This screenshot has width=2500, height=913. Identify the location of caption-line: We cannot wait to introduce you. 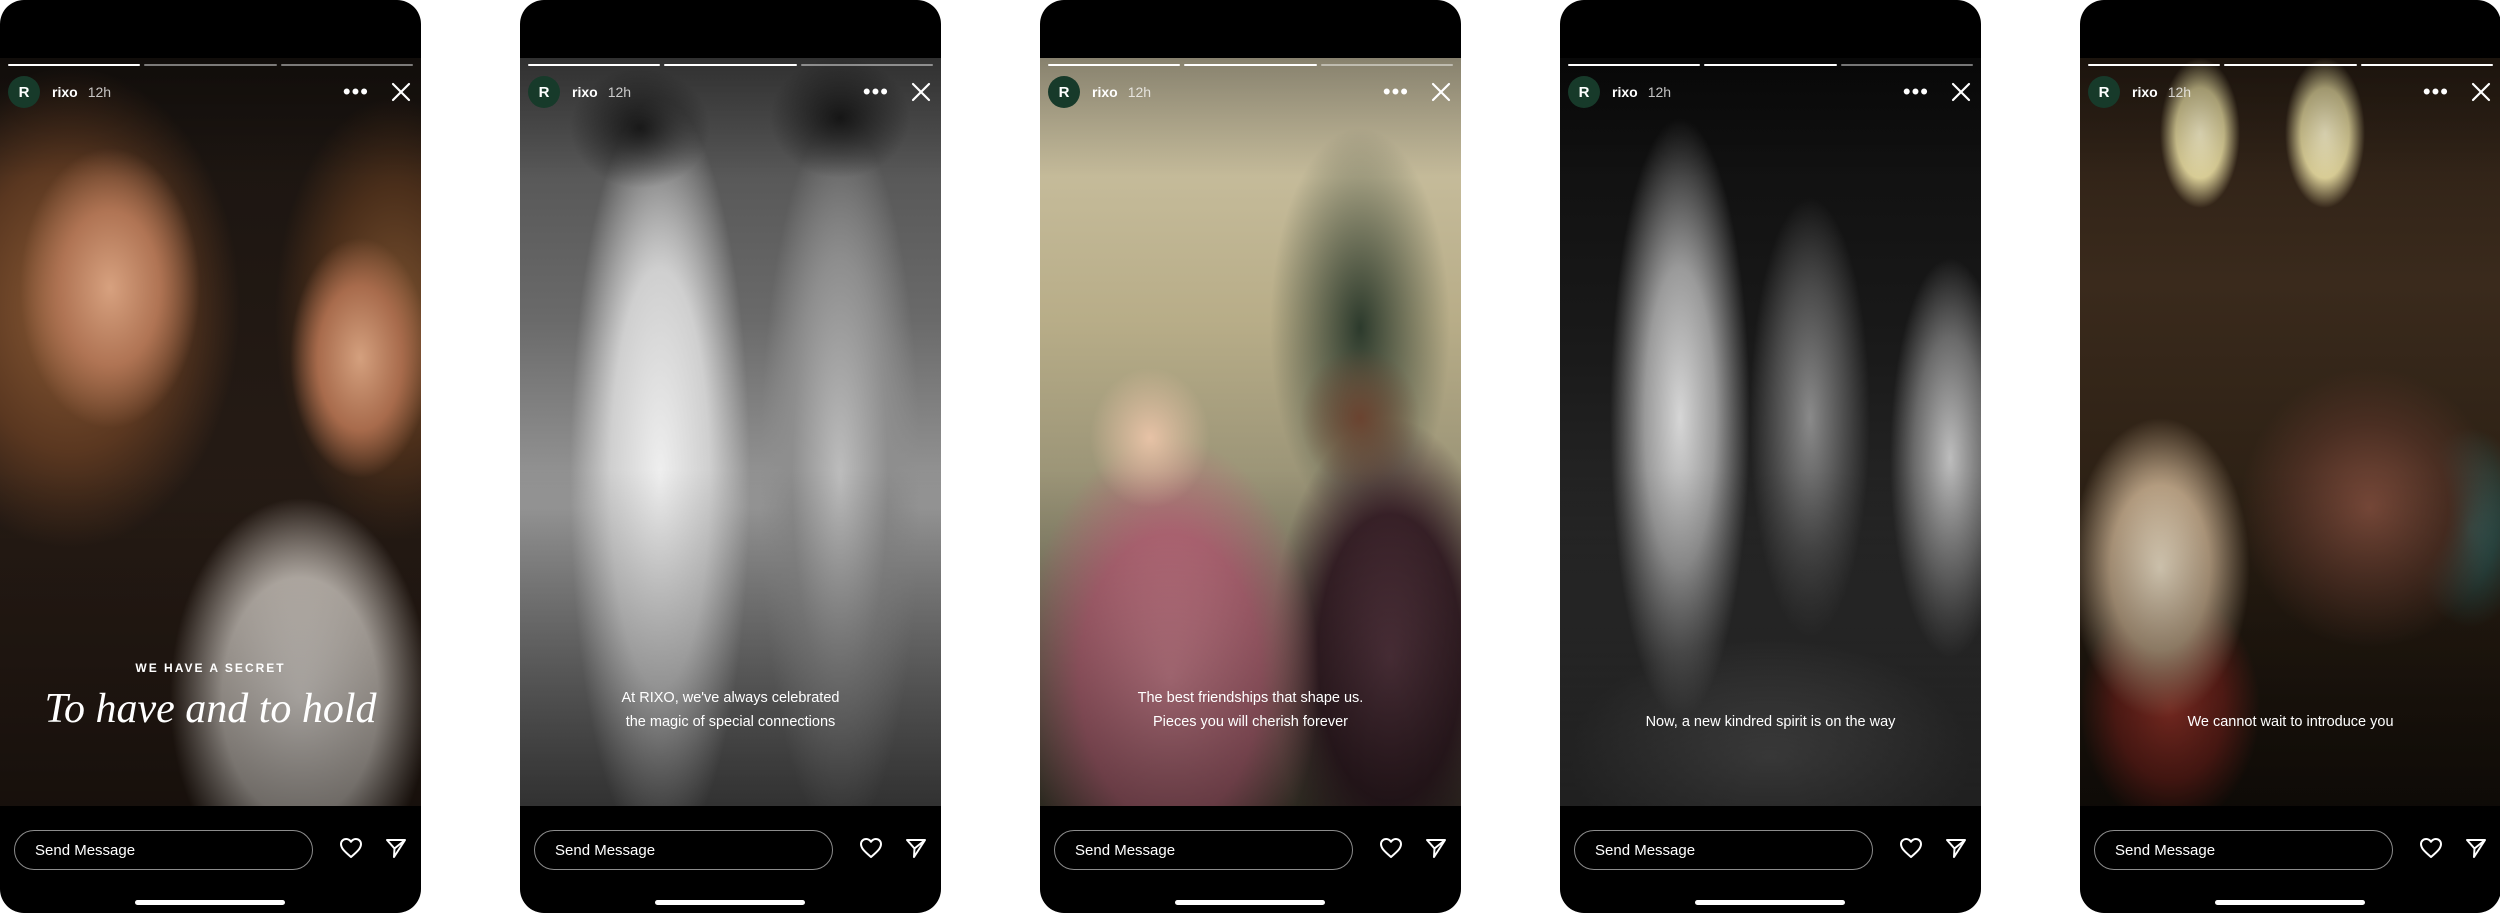
(2290, 722).